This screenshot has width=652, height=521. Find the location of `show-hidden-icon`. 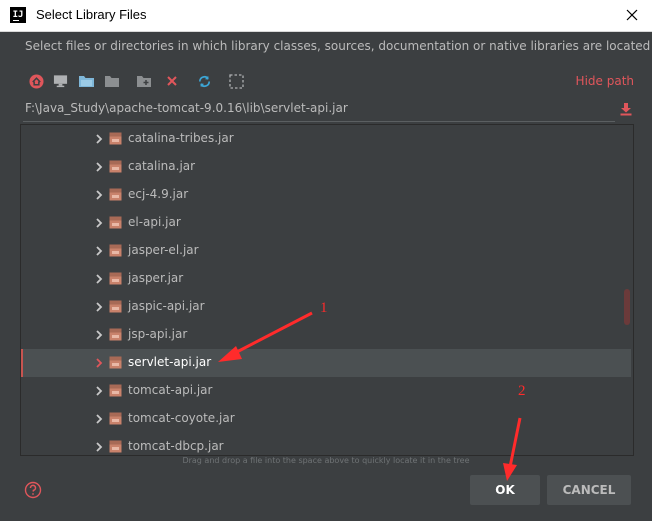

show-hidden-icon is located at coordinates (236, 81).